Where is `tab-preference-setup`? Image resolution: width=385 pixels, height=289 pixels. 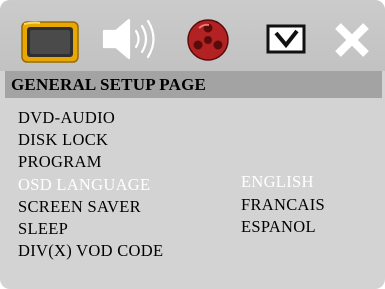
tab-preference-setup is located at coordinates (288, 35).